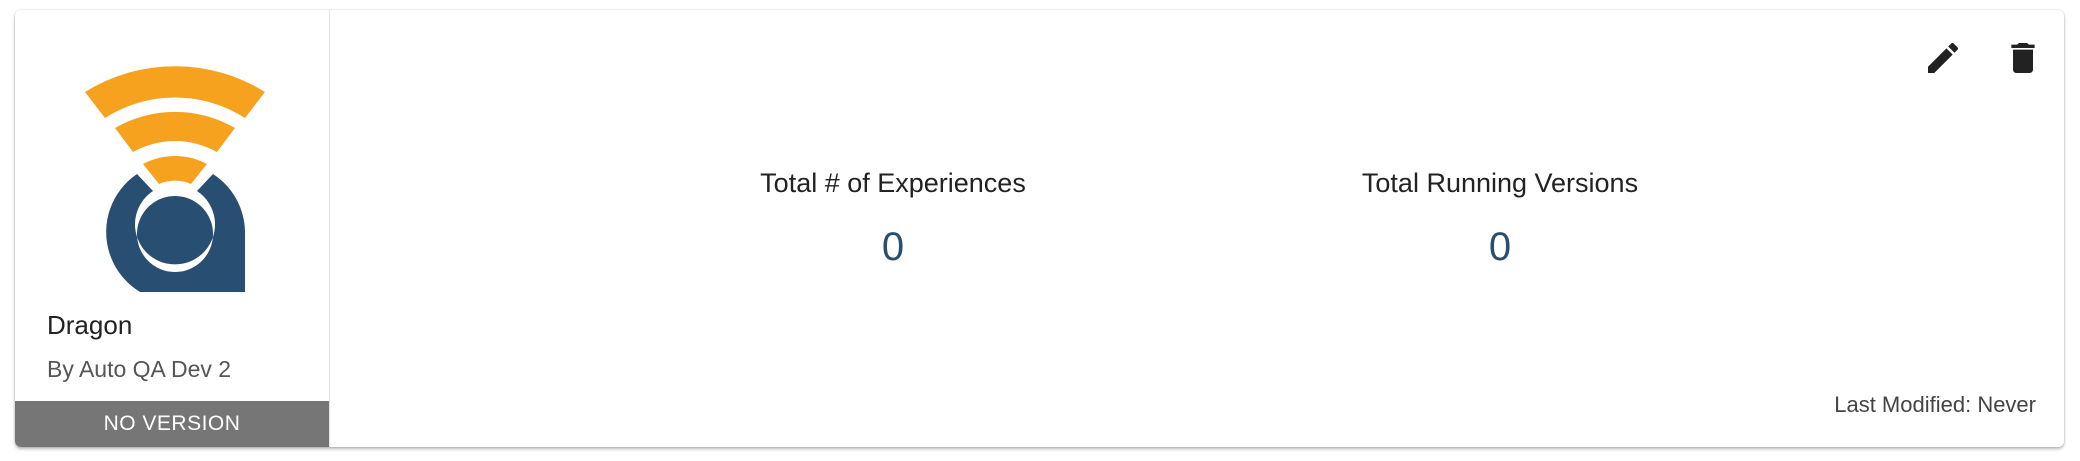 Image resolution: width=2080 pixels, height=461 pixels. Describe the element at coordinates (90, 325) in the screenshot. I see `app-name: Dragon` at that location.